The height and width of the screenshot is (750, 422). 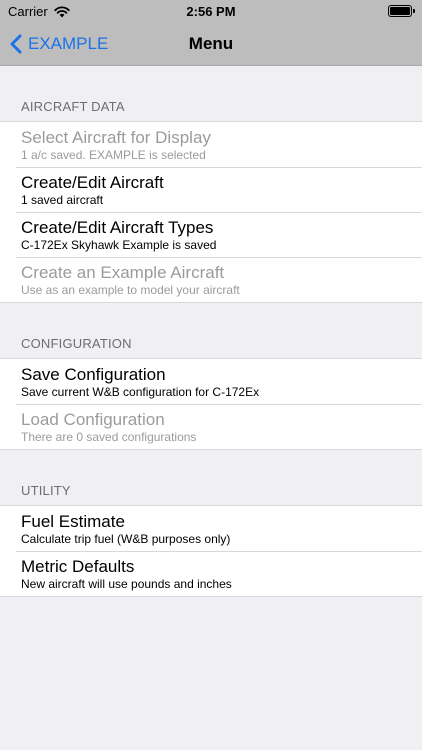 I want to click on row-subtitle: C-172Ex Skyhawk Example is saved, so click(x=119, y=245).